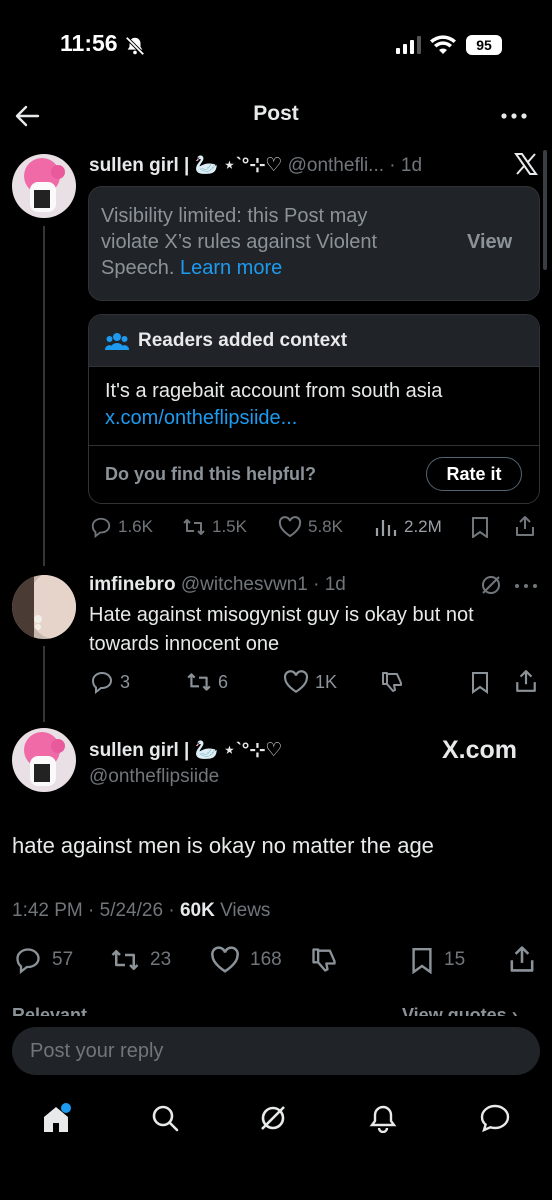  What do you see at coordinates (276, 113) in the screenshot?
I see `page-title: Post` at bounding box center [276, 113].